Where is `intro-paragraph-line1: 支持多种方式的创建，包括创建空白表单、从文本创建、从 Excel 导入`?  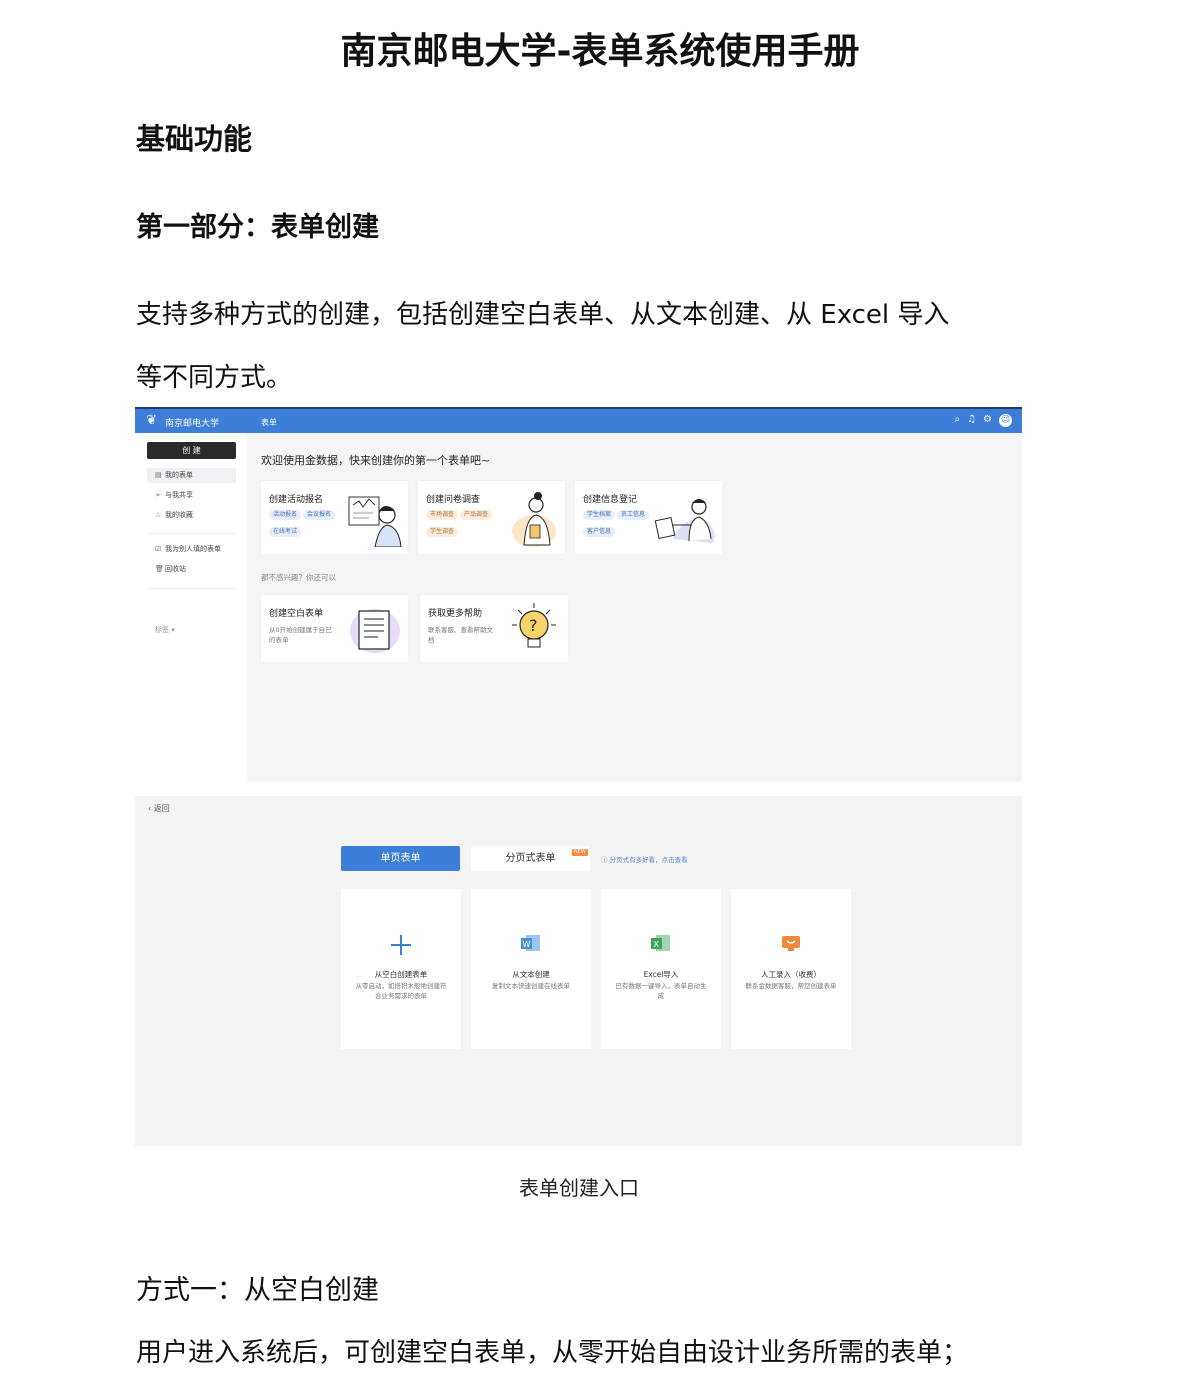
intro-paragraph-line1: 支持多种方式的创建，包括创建空白表单、从文本创建、从 Excel 导入 is located at coordinates (543, 315).